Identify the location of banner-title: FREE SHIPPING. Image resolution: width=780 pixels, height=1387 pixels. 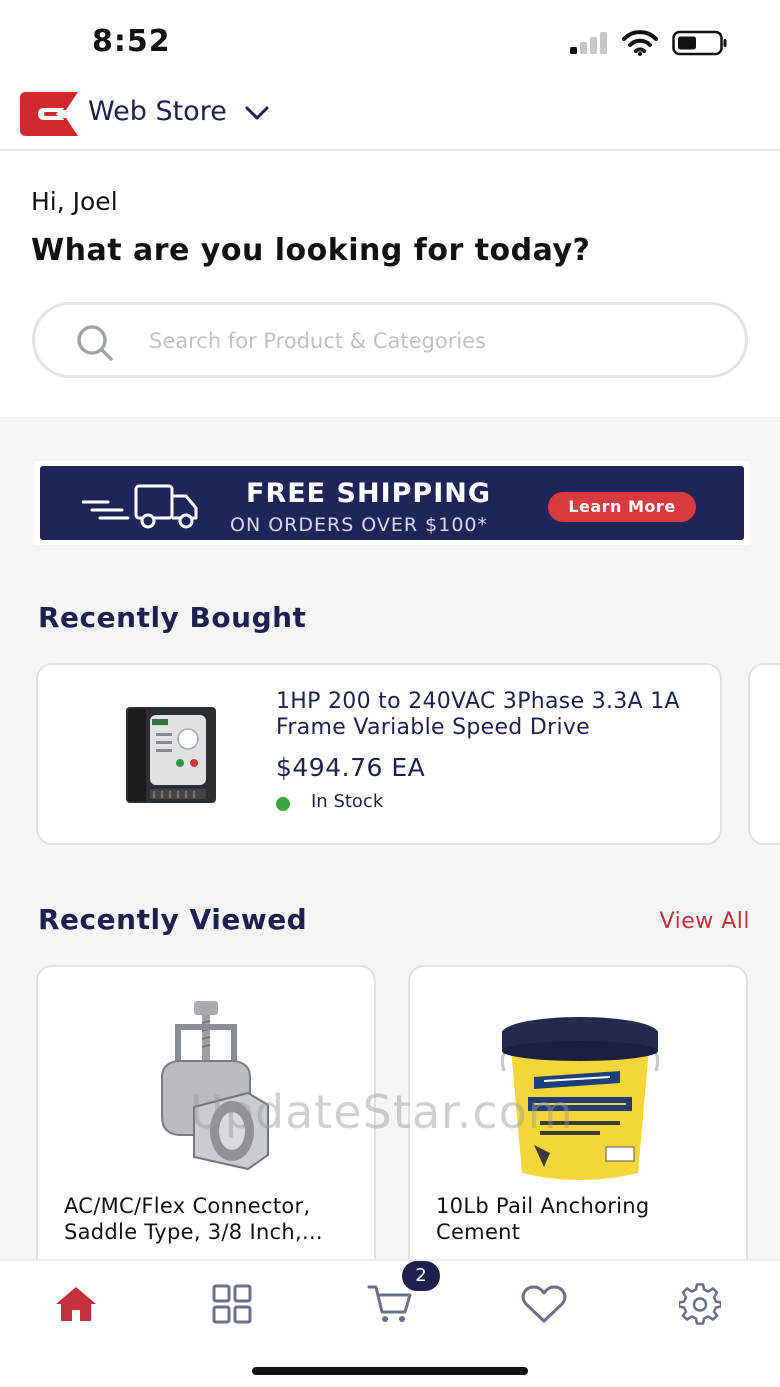
(368, 493).